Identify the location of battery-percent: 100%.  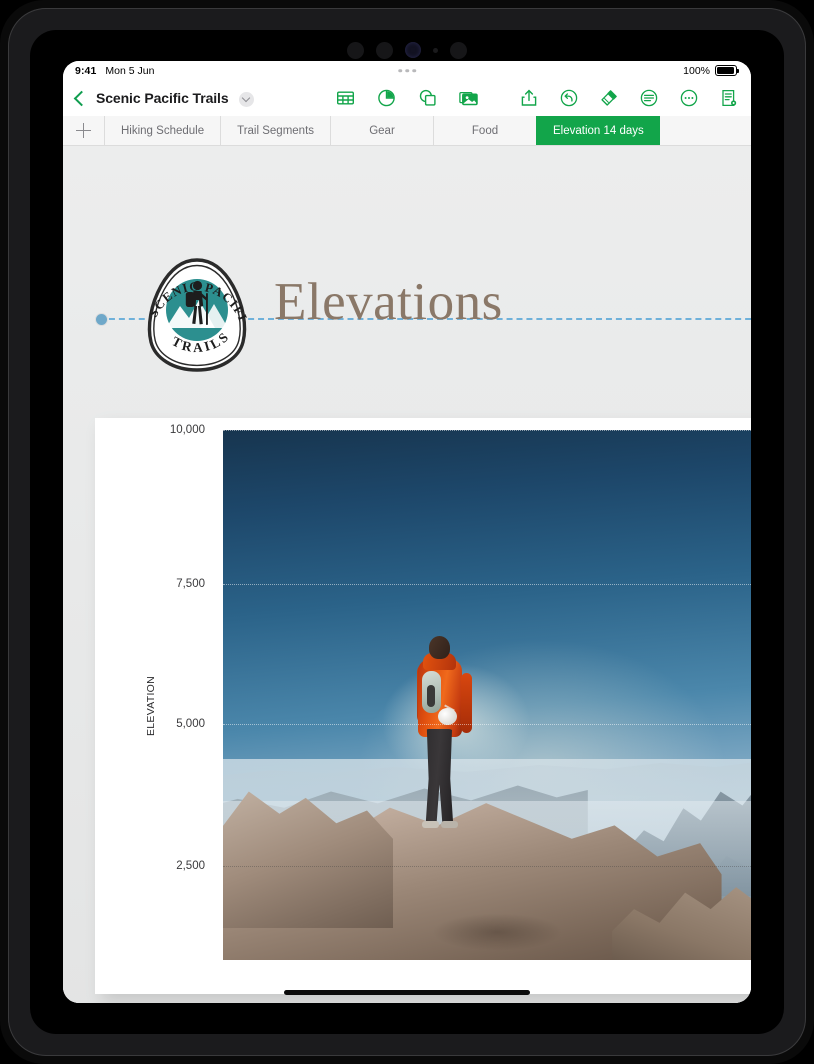
(696, 70).